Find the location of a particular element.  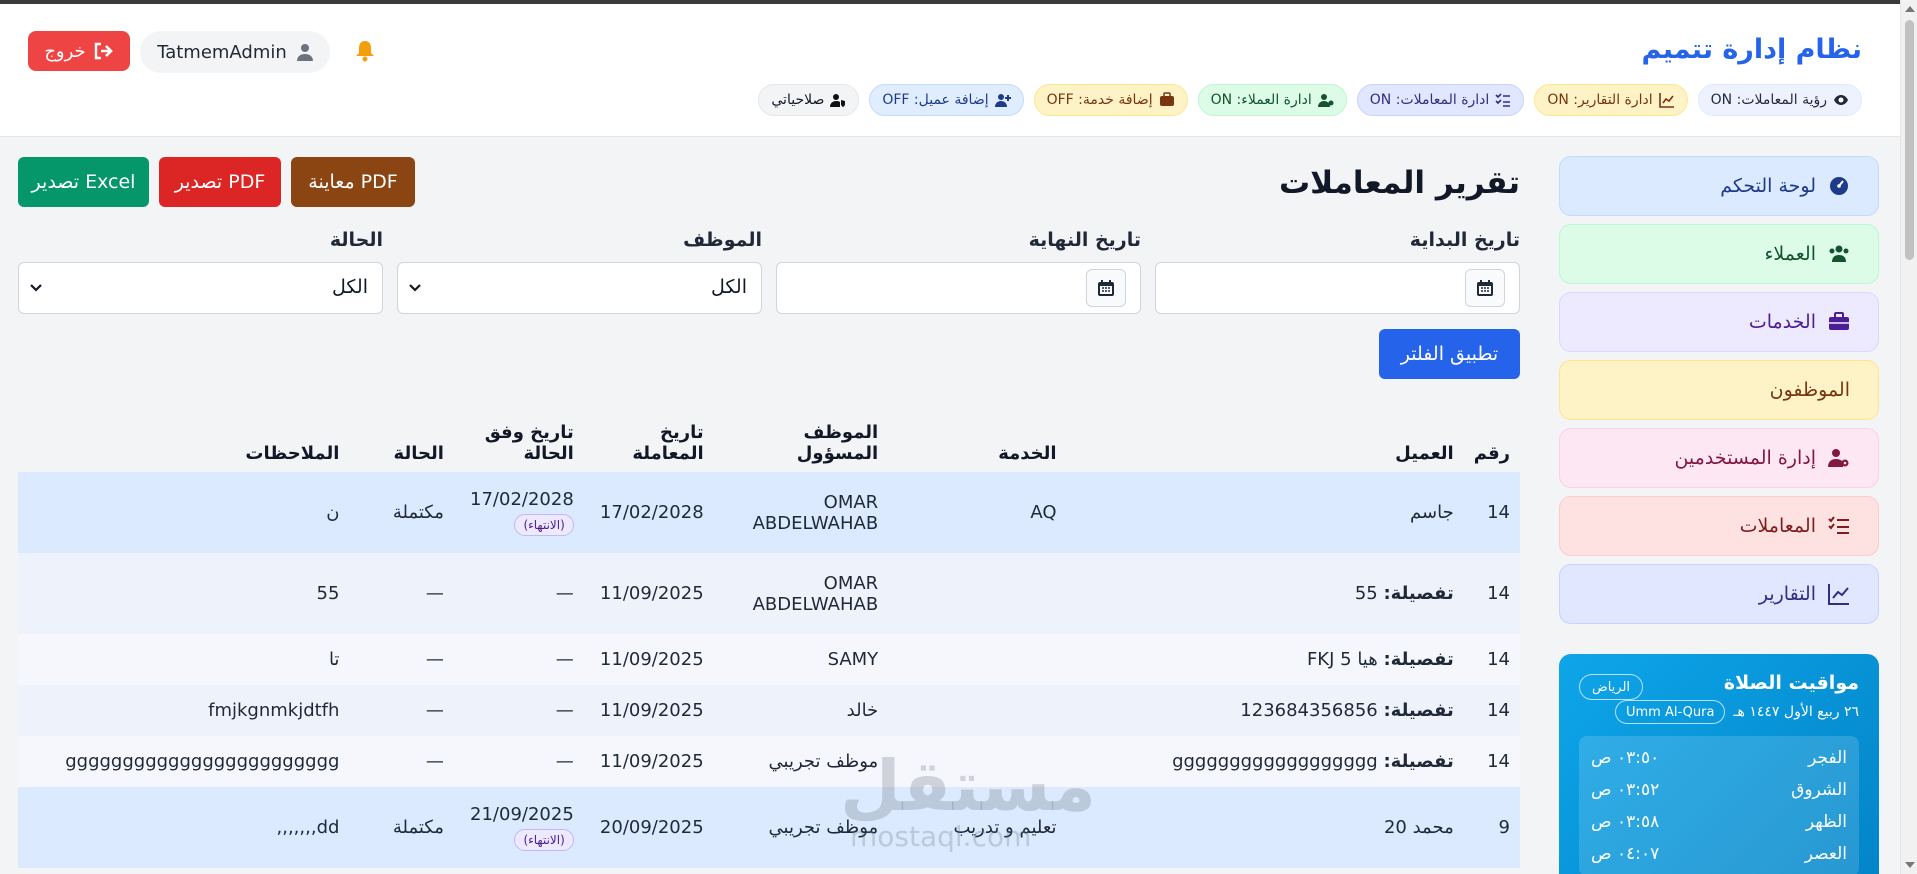

client-value: 123684356856 is located at coordinates (1309, 710).